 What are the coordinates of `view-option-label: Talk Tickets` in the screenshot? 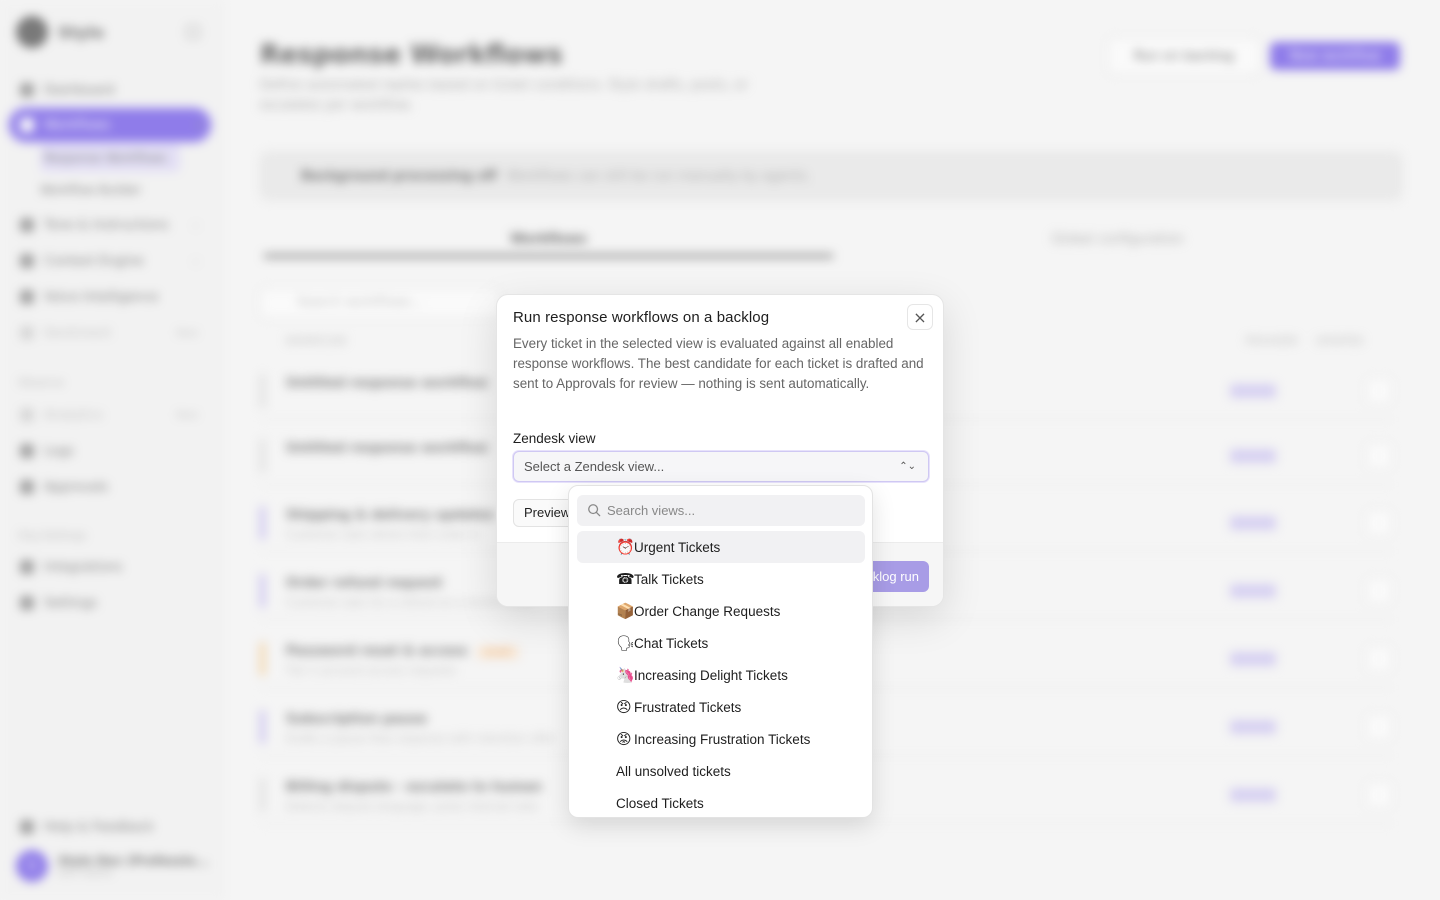 It's located at (669, 579).